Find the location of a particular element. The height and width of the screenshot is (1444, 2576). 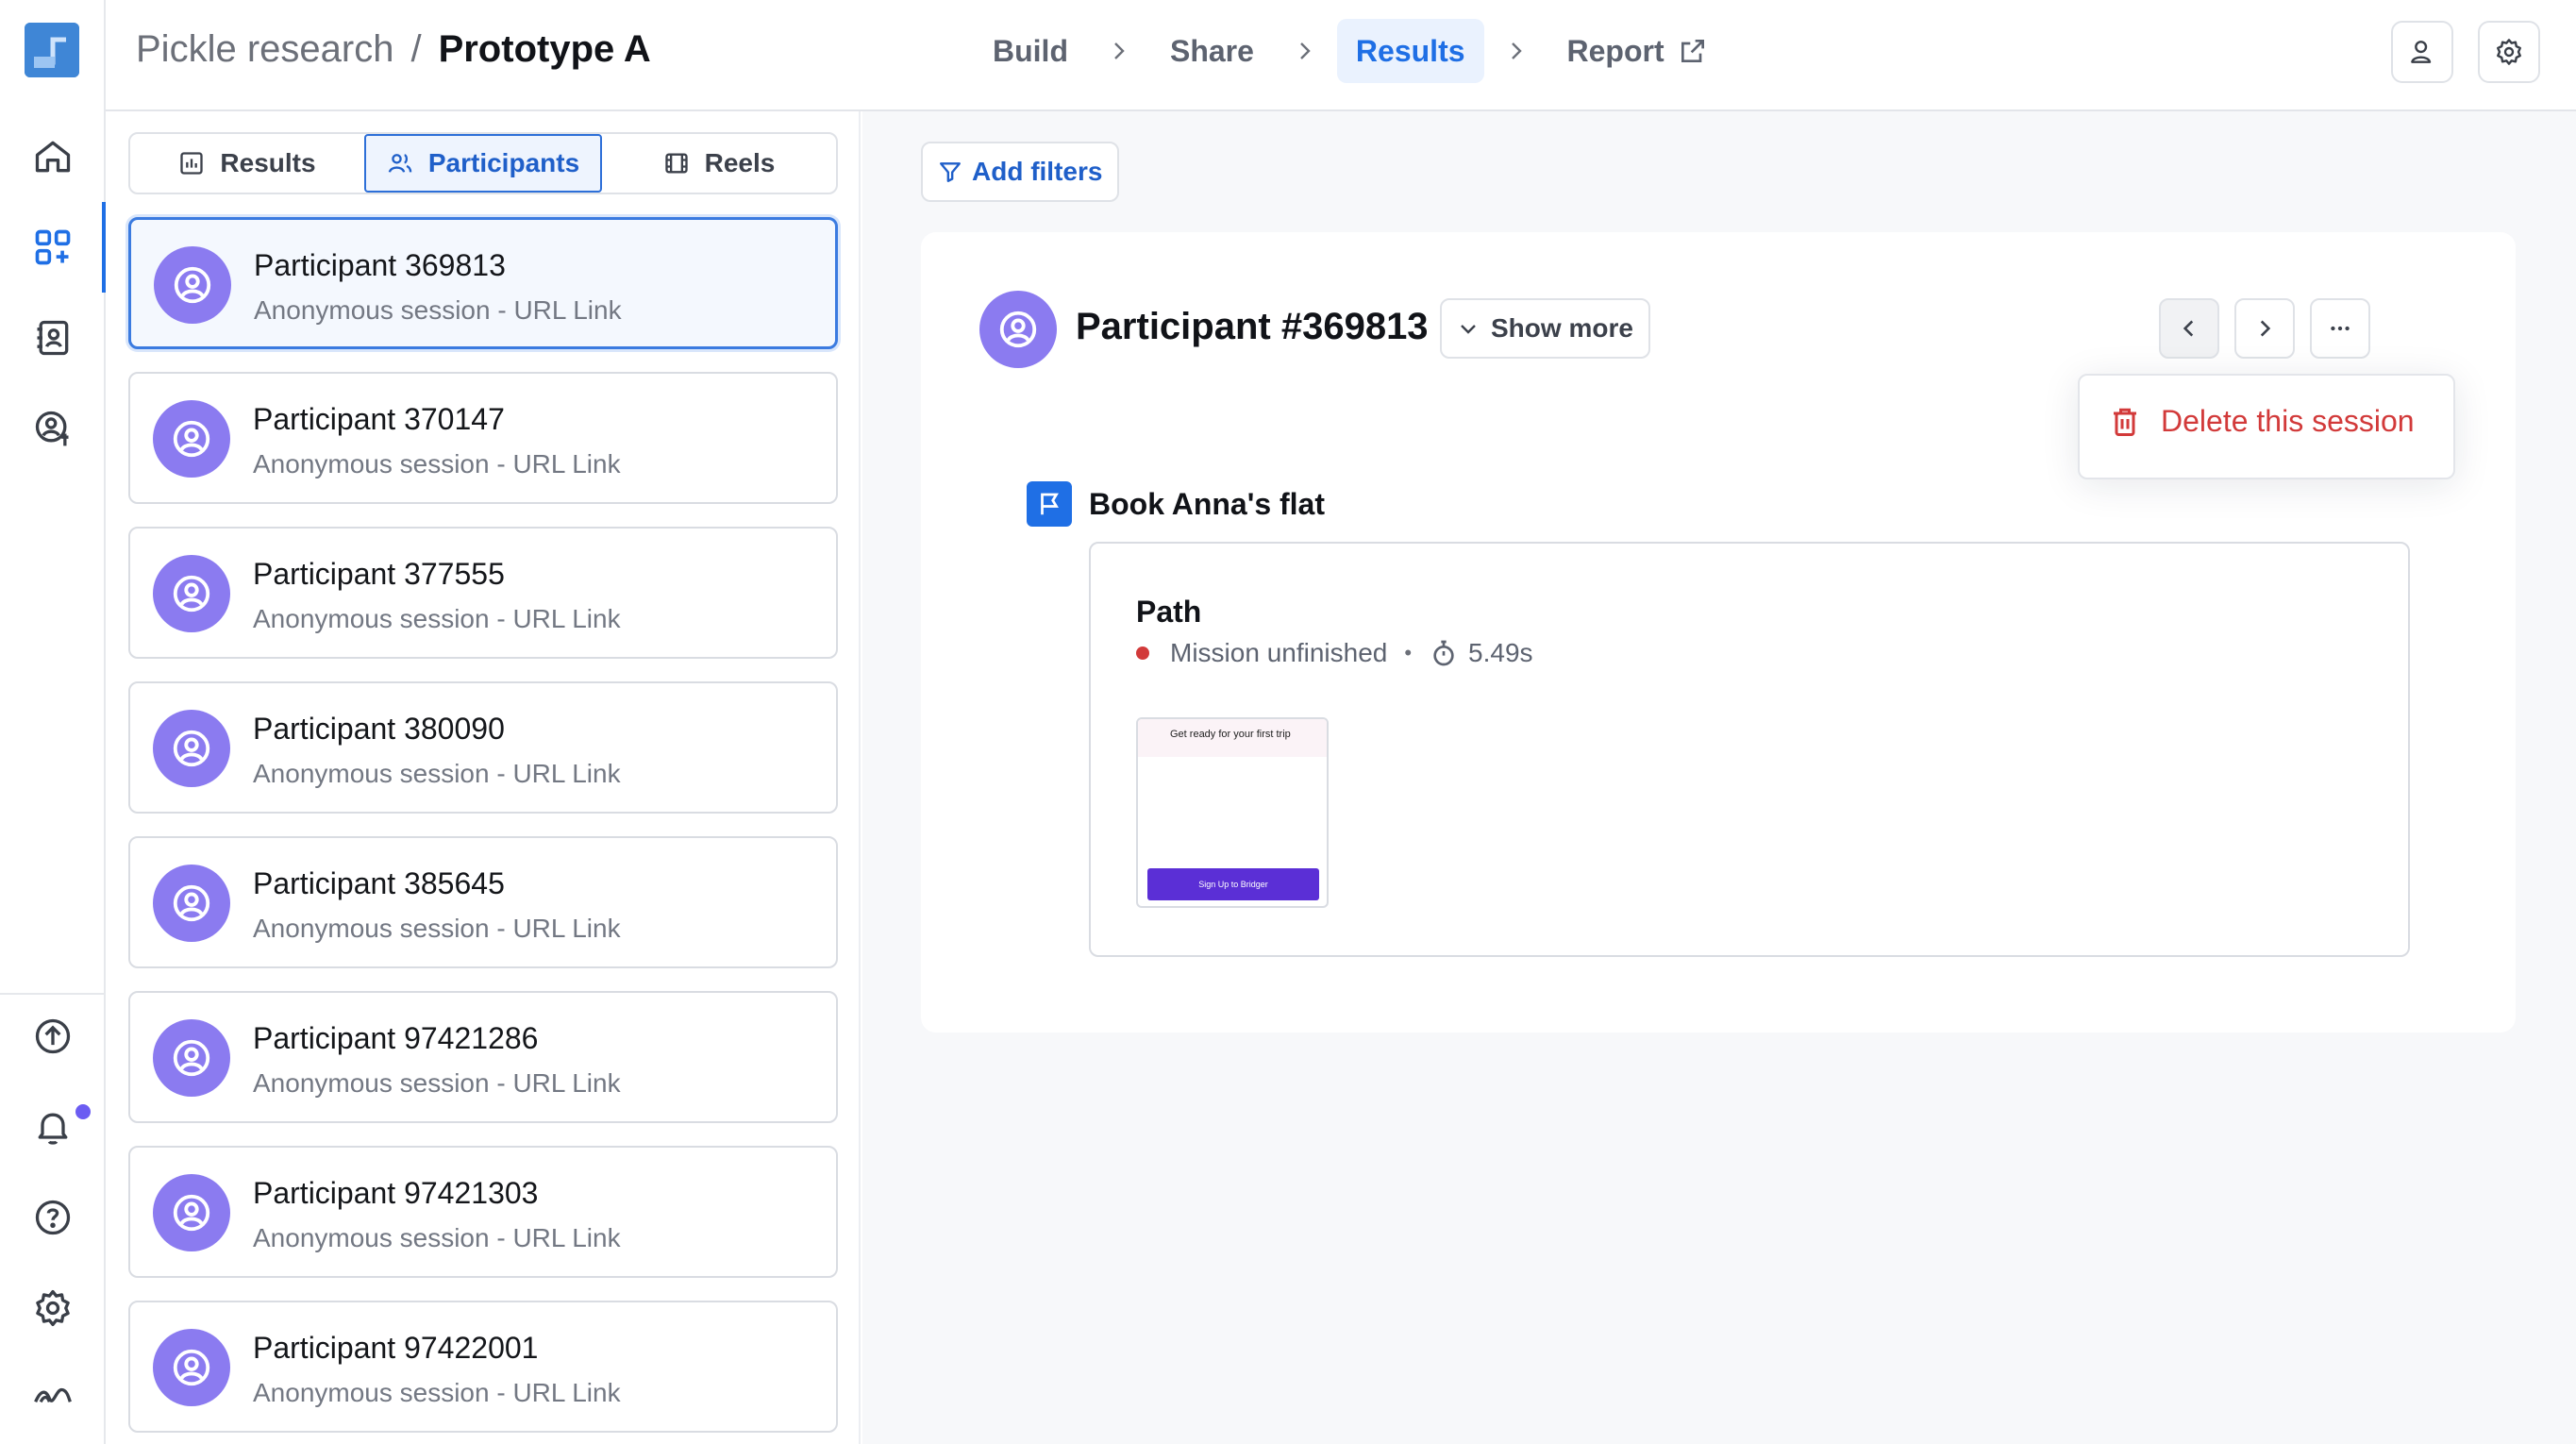

path-meta: Mission unfinished • 5.49s is located at coordinates (1334, 653).